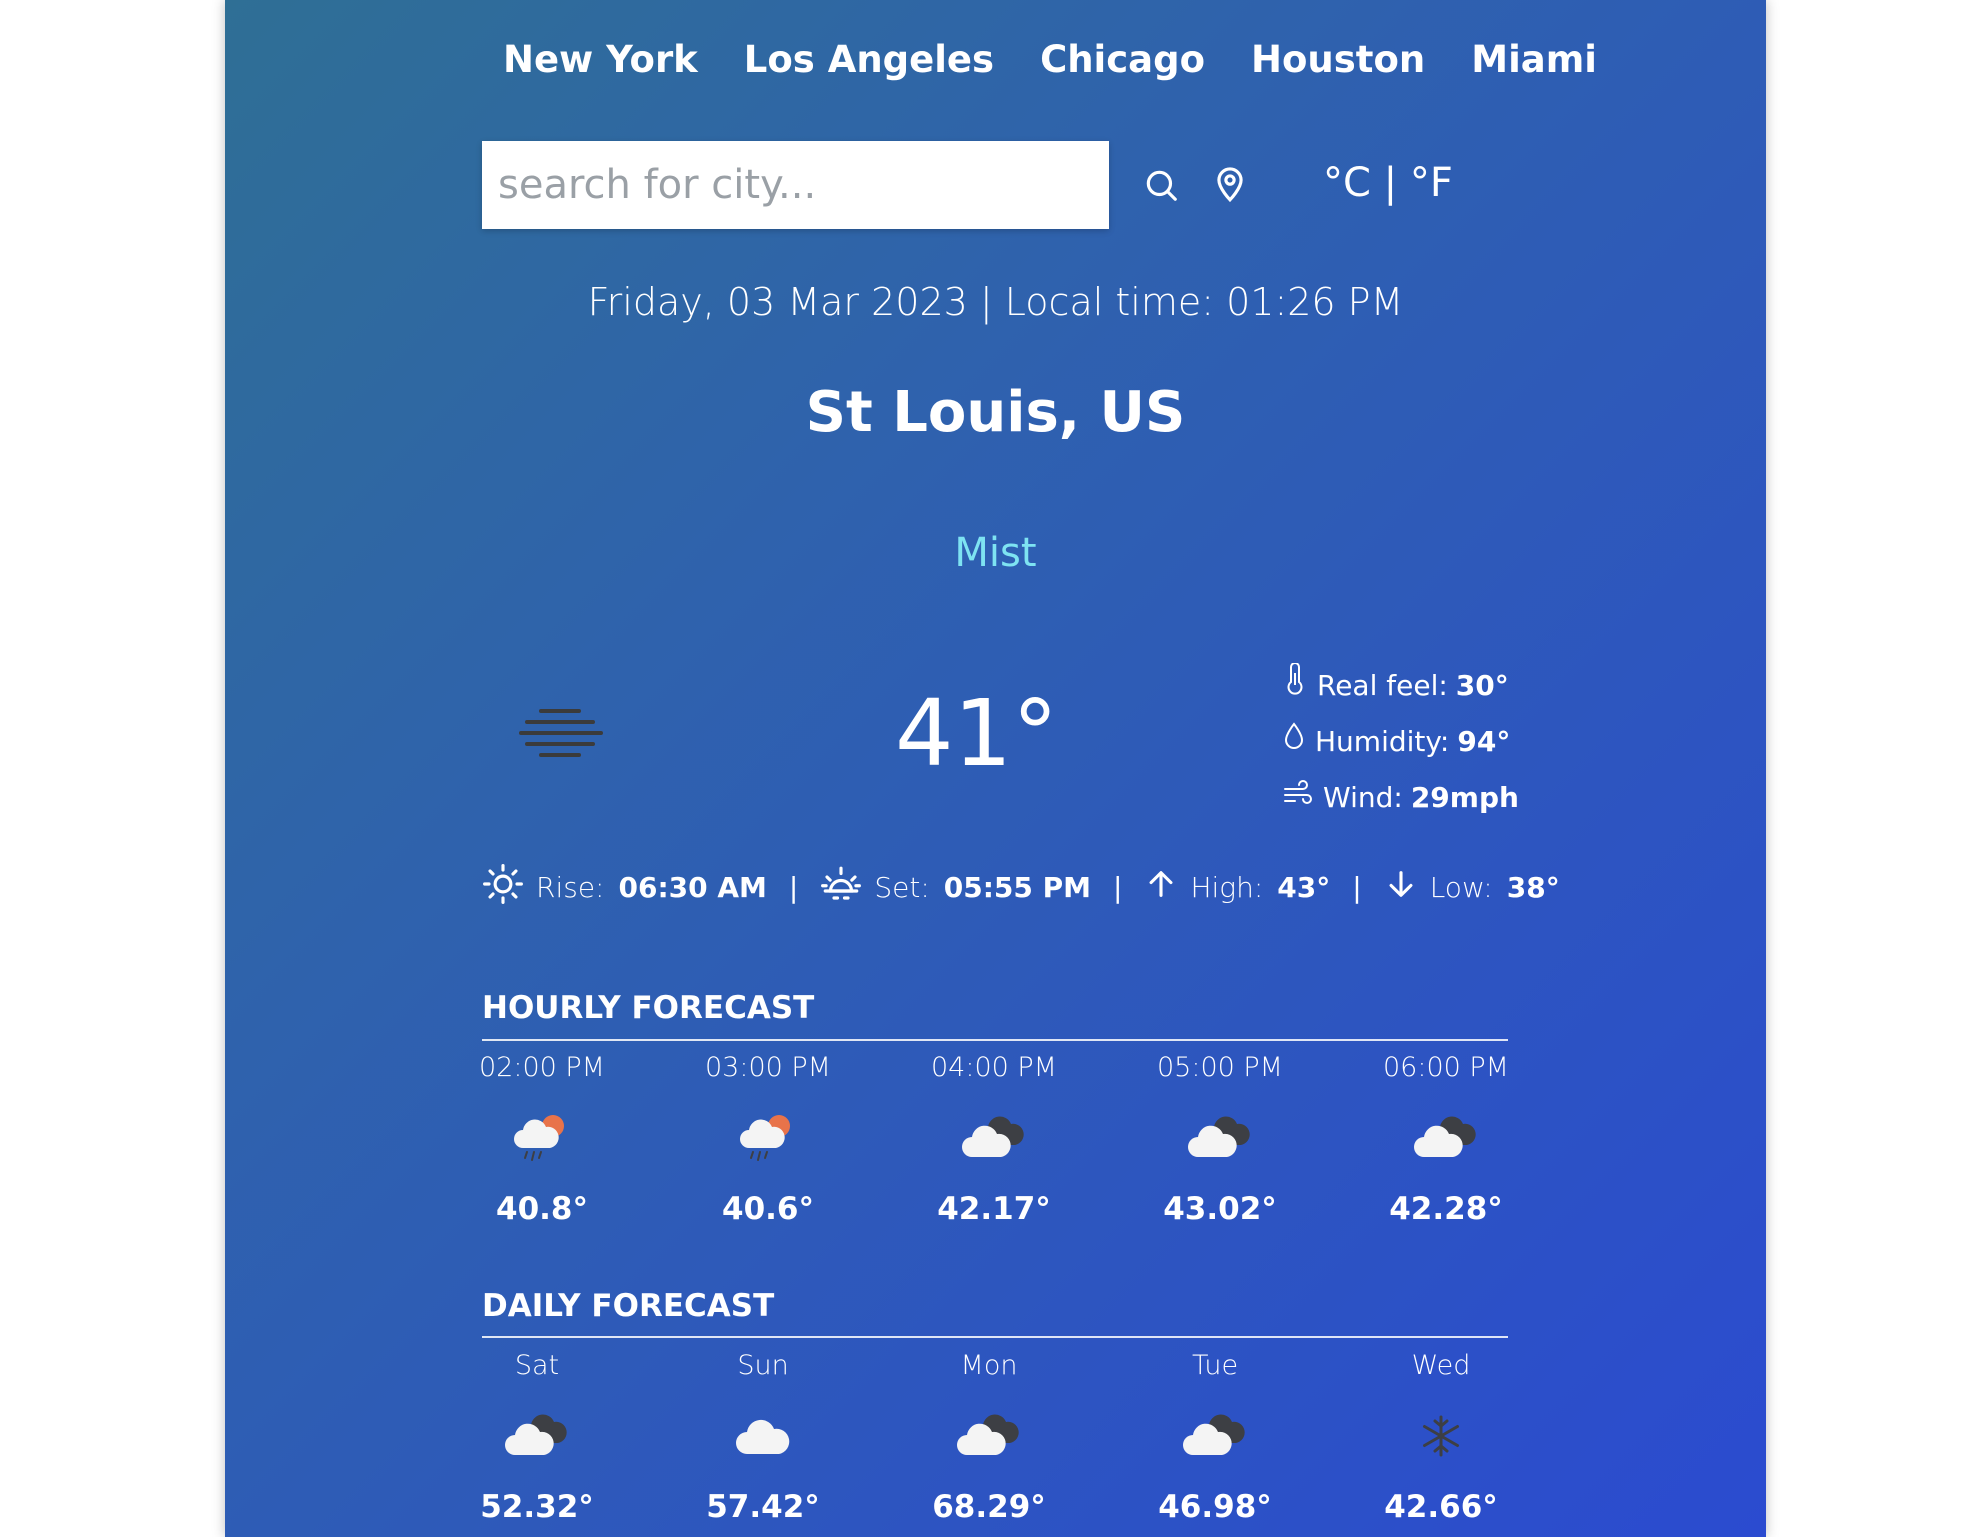 The height and width of the screenshot is (1537, 1979). I want to click on forecast-time-label: Sat, so click(537, 1365).